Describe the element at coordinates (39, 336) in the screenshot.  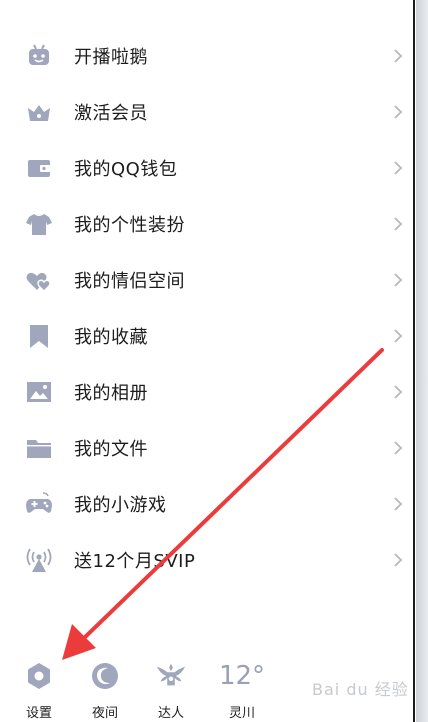
I see `bookmark-icon` at that location.